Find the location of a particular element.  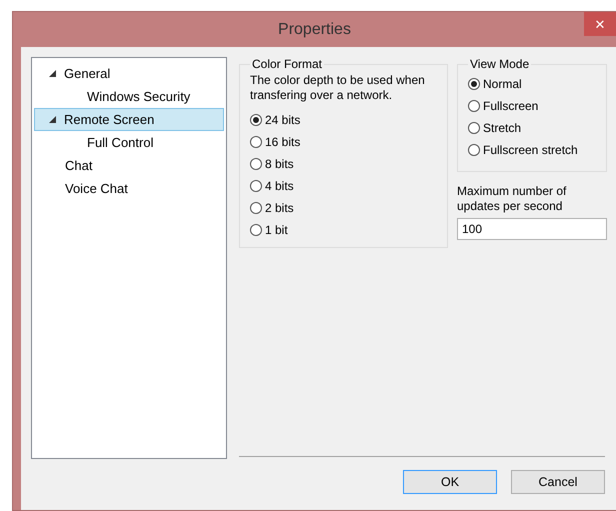

tree-item: Voice Chat is located at coordinates (129, 188).